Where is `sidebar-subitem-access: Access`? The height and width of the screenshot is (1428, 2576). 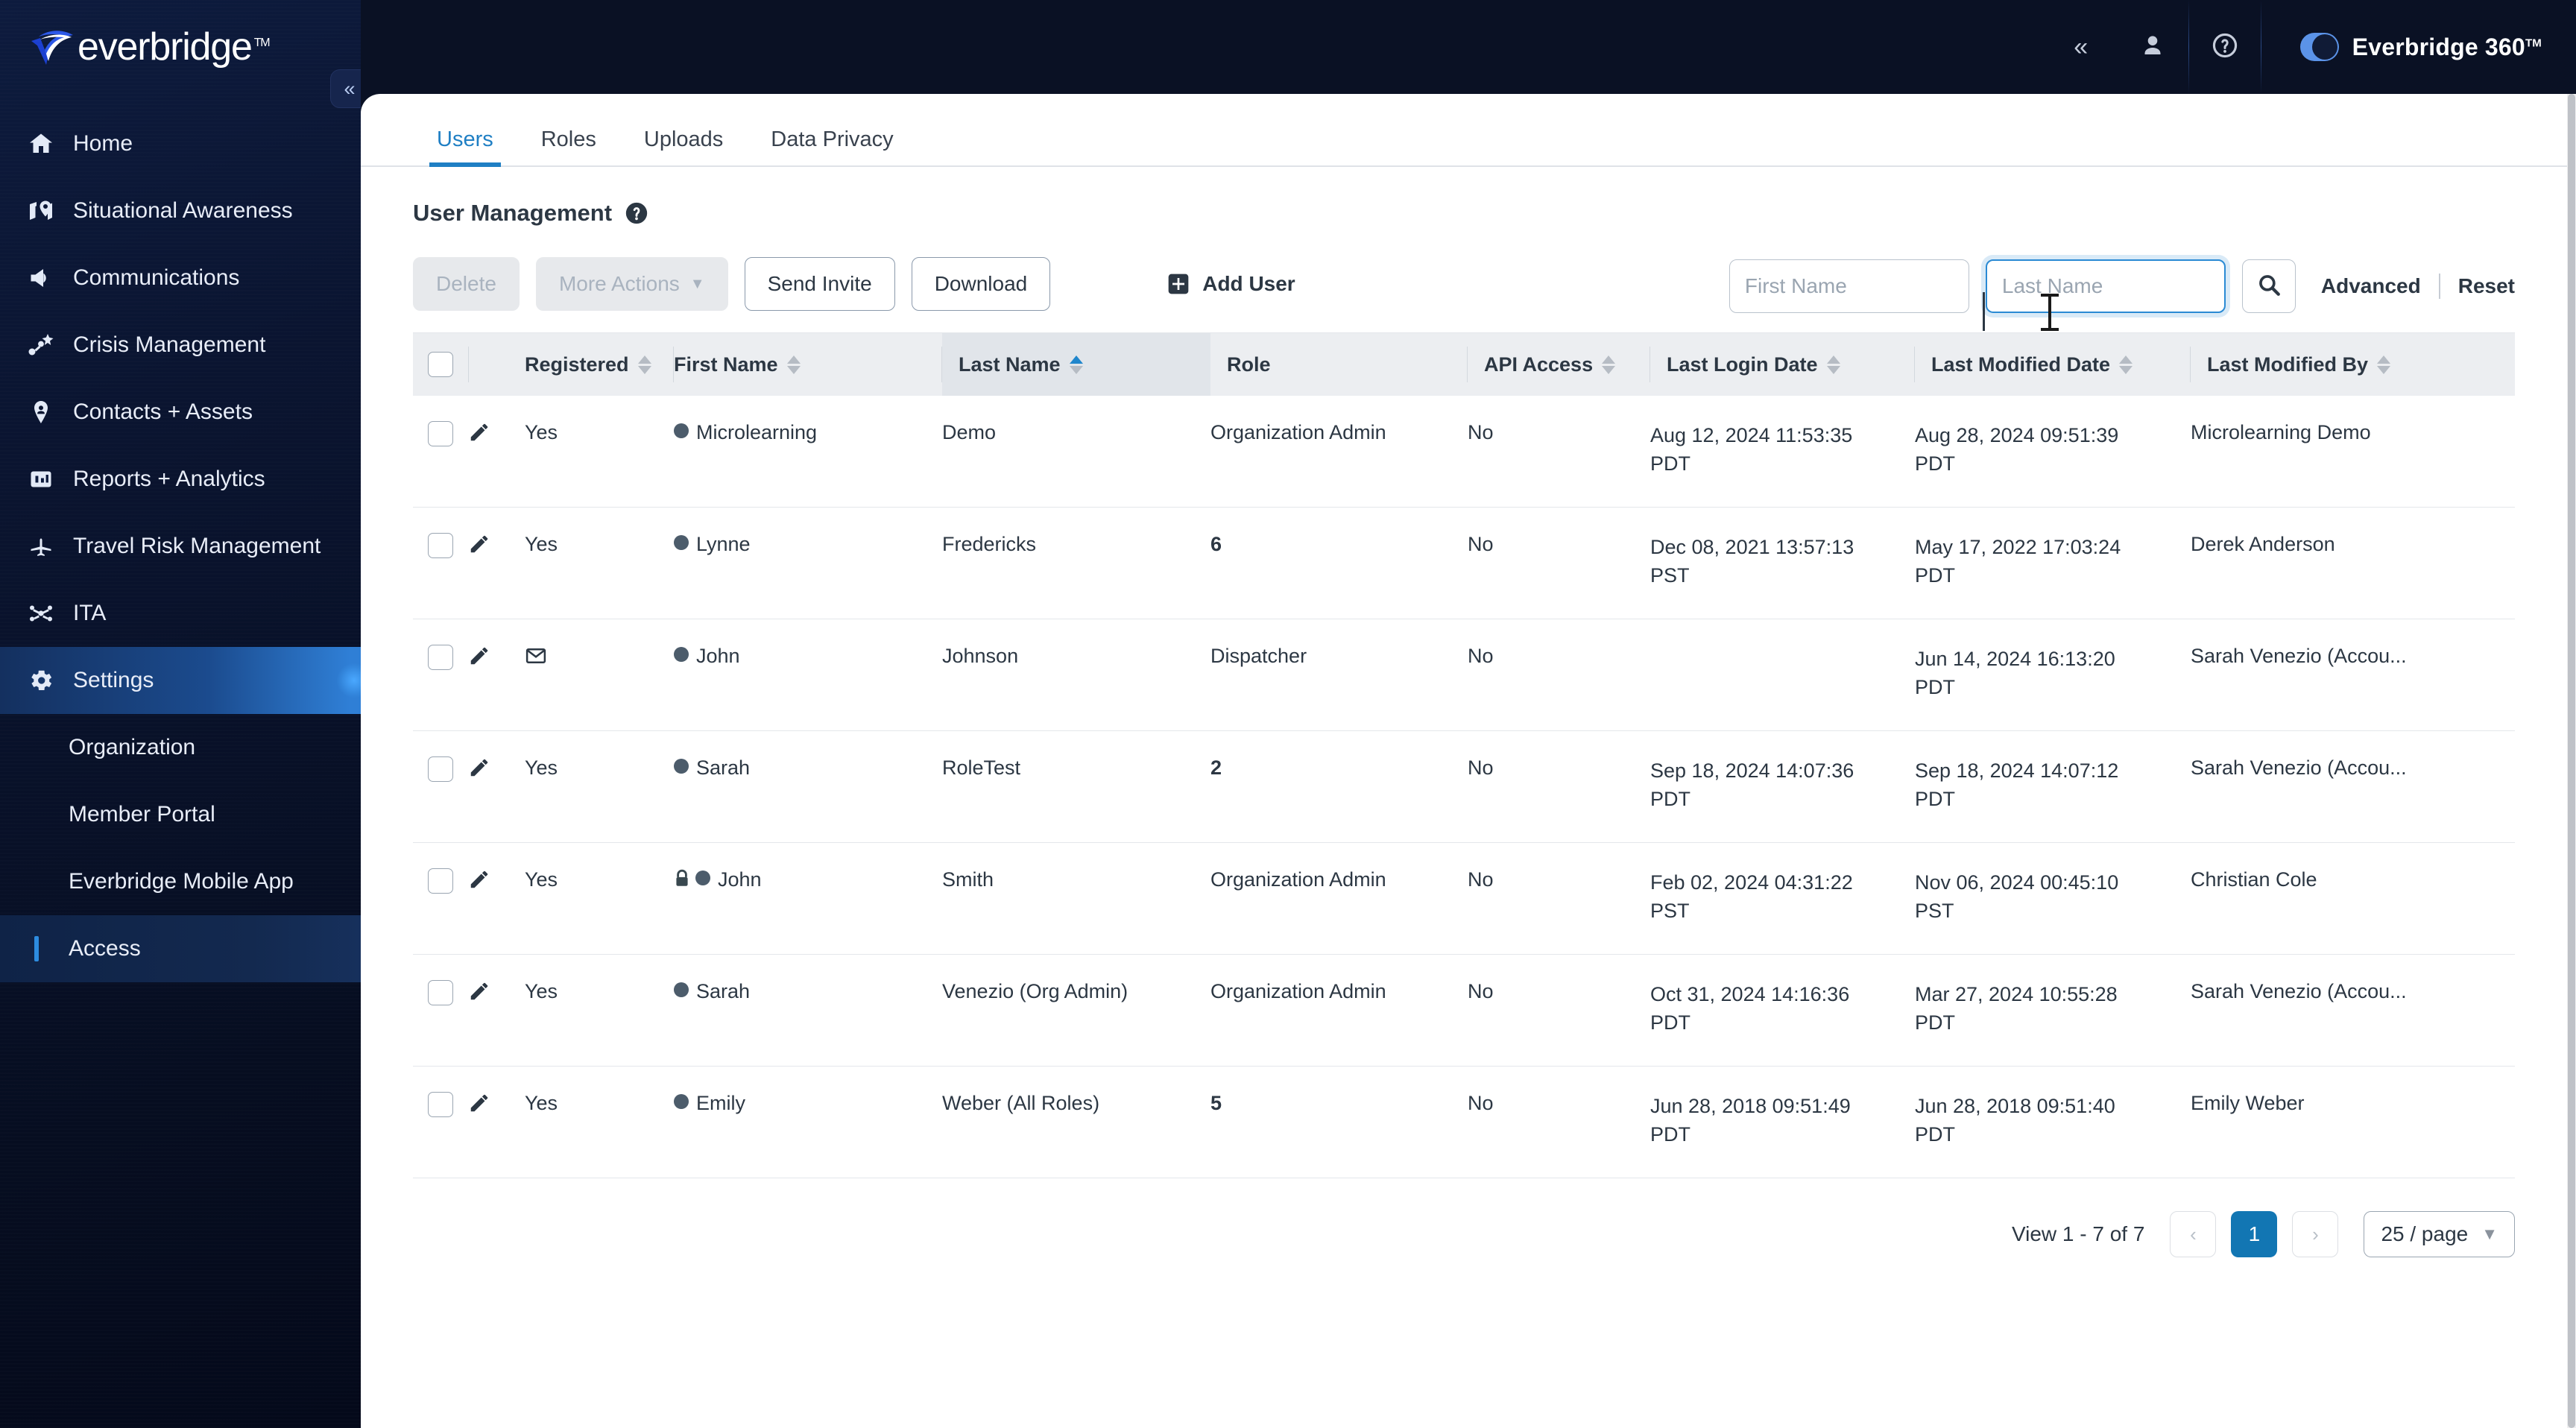 sidebar-subitem-access: Access is located at coordinates (180, 948).